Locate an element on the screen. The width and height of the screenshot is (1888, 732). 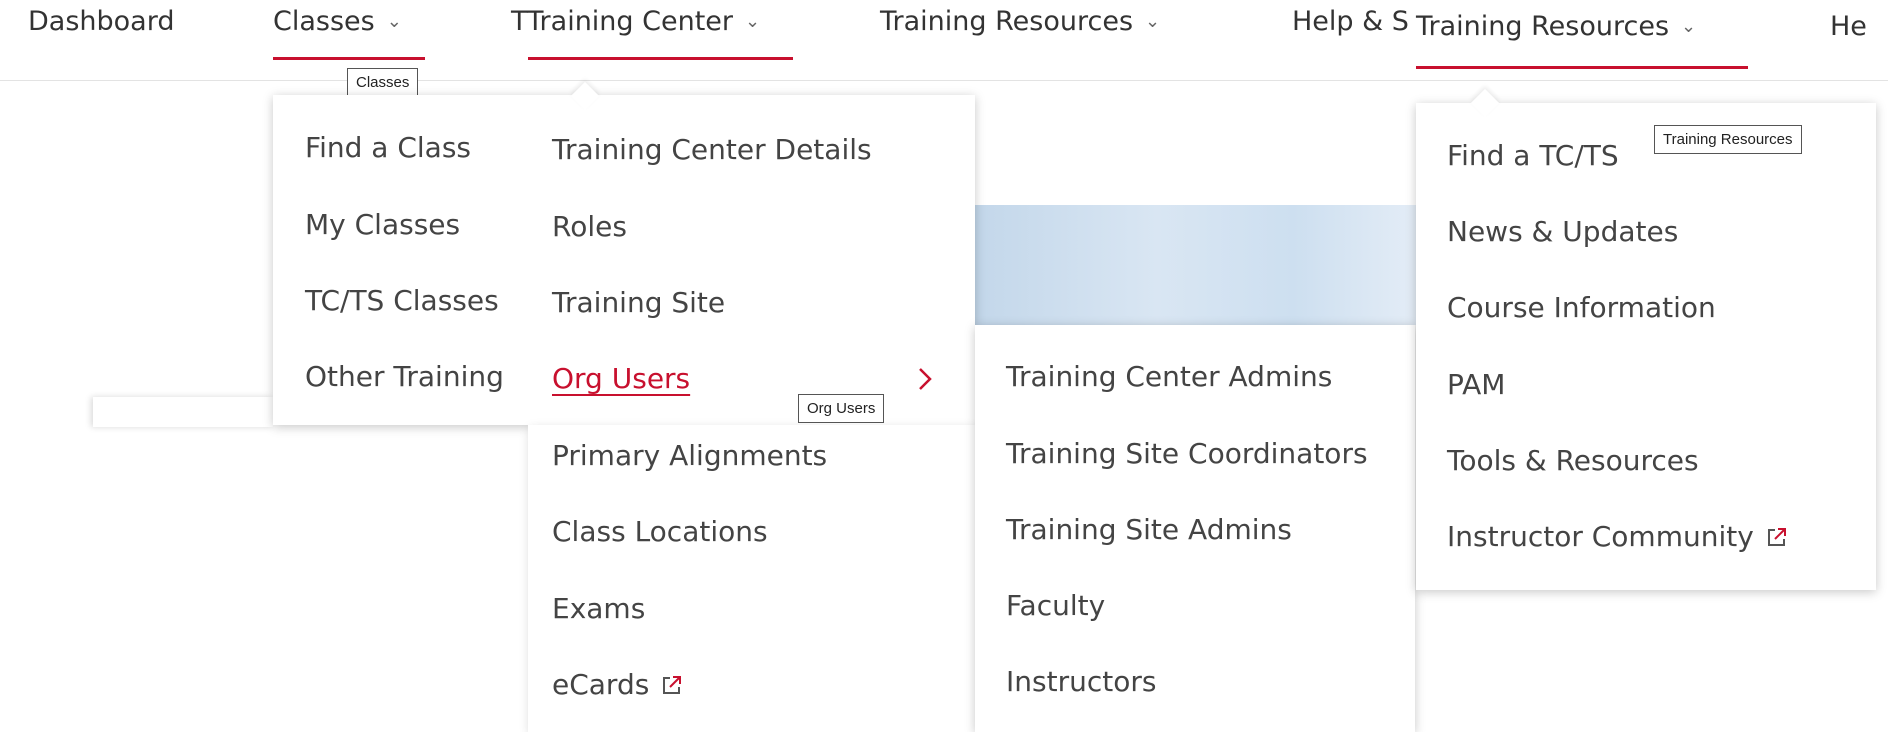
menu-item-faculty: Faculty is located at coordinates (1055, 605).